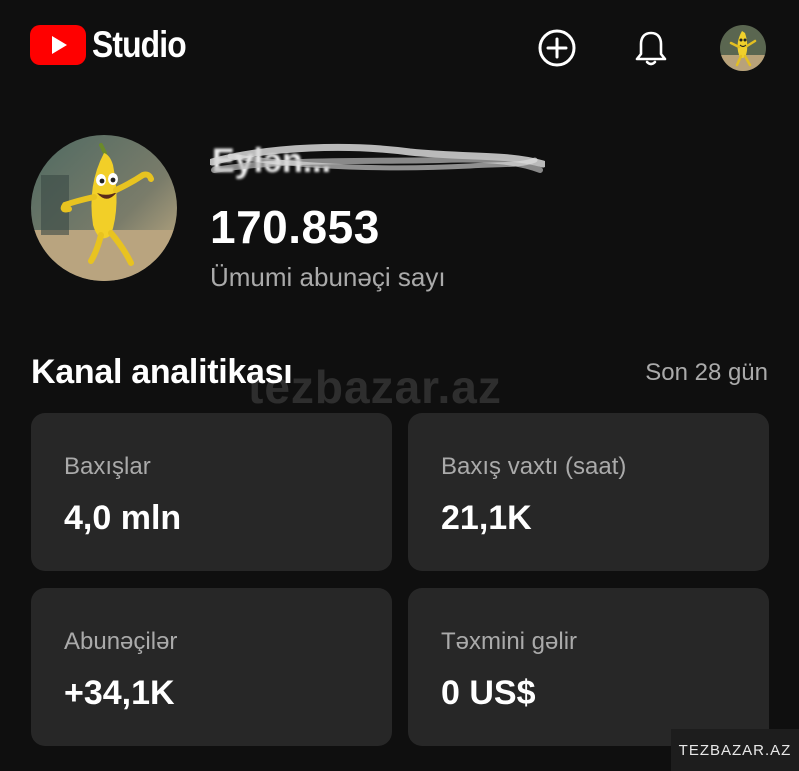 The image size is (799, 771). What do you see at coordinates (534, 466) in the screenshot?
I see `metric-label: Baxış vaxtı (saat)` at bounding box center [534, 466].